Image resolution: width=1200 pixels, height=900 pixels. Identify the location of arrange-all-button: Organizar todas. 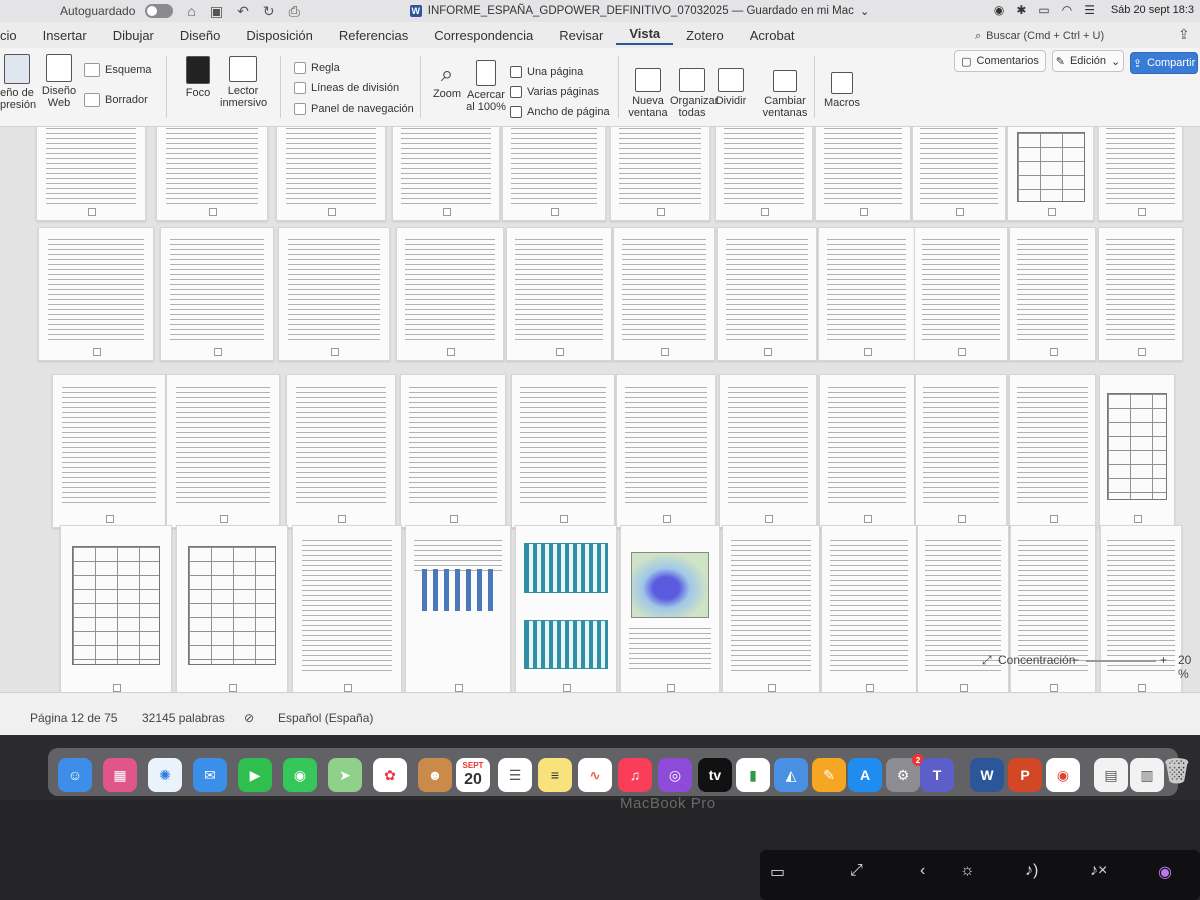
(694, 93).